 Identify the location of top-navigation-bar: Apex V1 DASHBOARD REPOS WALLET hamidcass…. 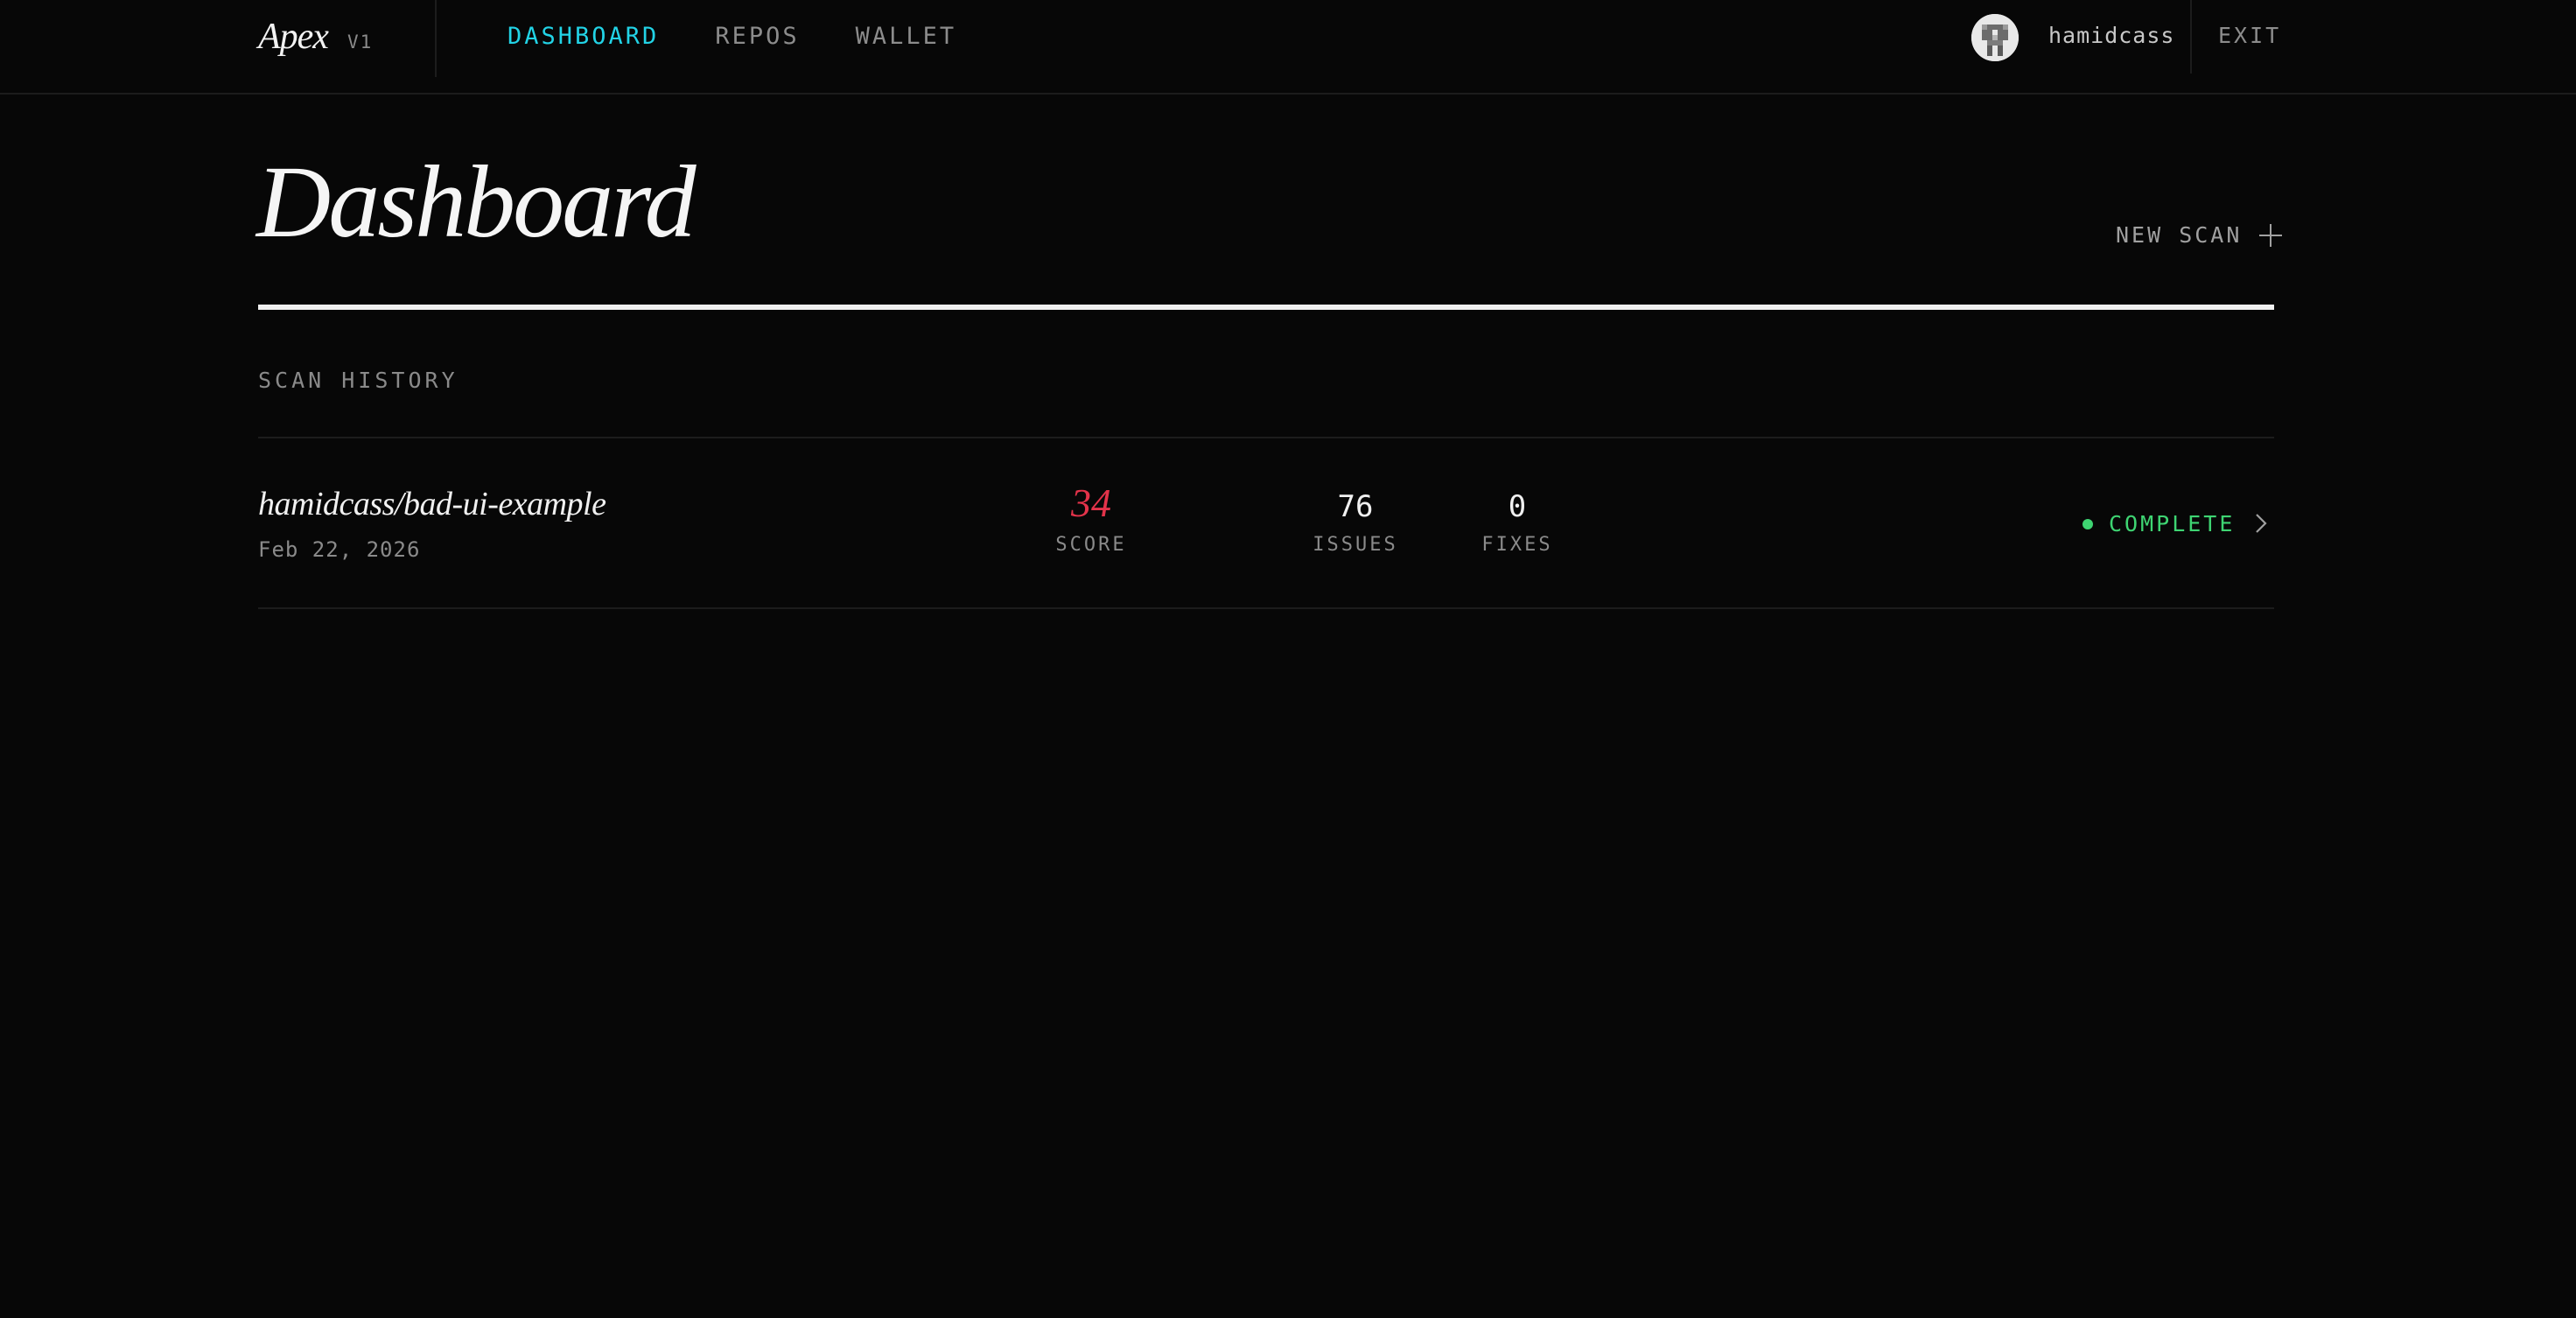
(1288, 48).